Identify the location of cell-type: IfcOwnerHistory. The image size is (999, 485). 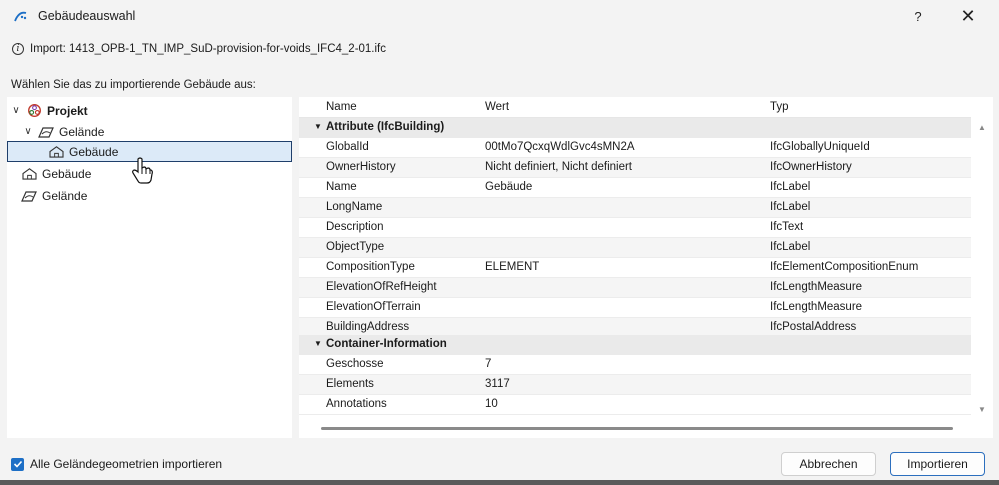
(811, 167).